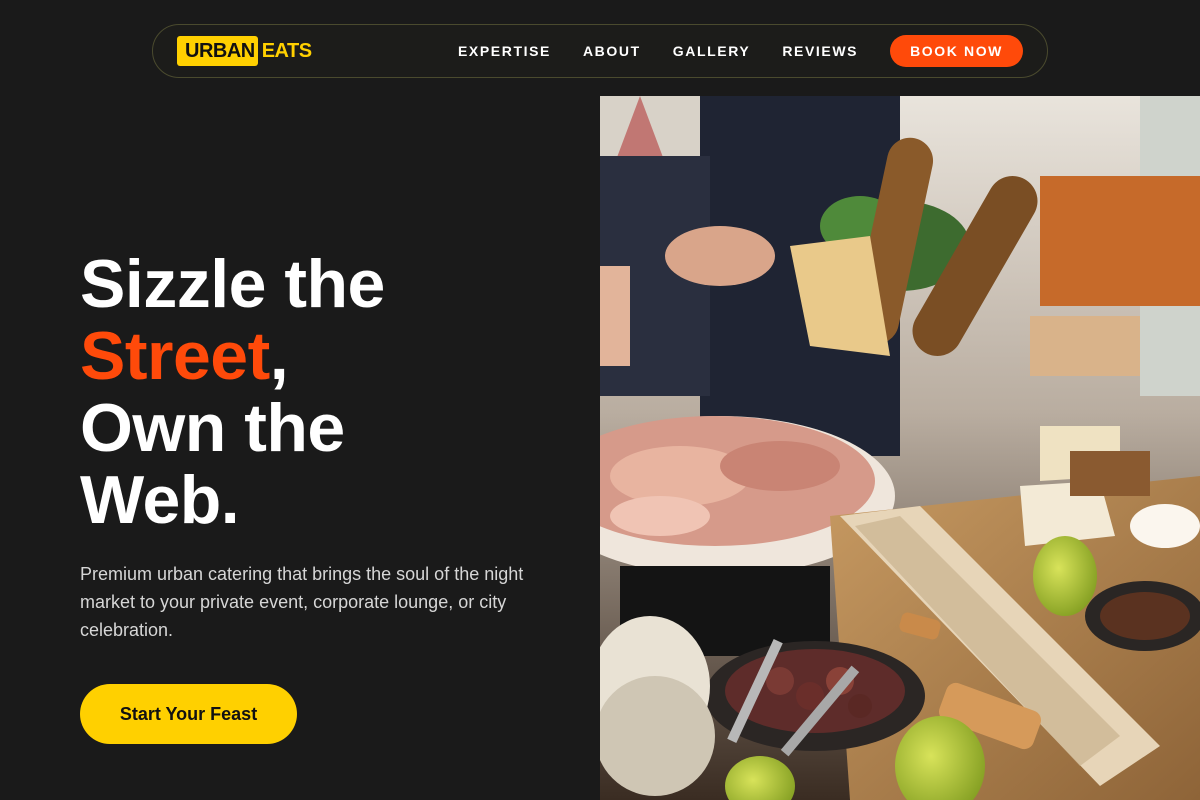 This screenshot has width=1200, height=800. Describe the element at coordinates (160, 500) in the screenshot. I see `headline-line-4: Web.` at that location.